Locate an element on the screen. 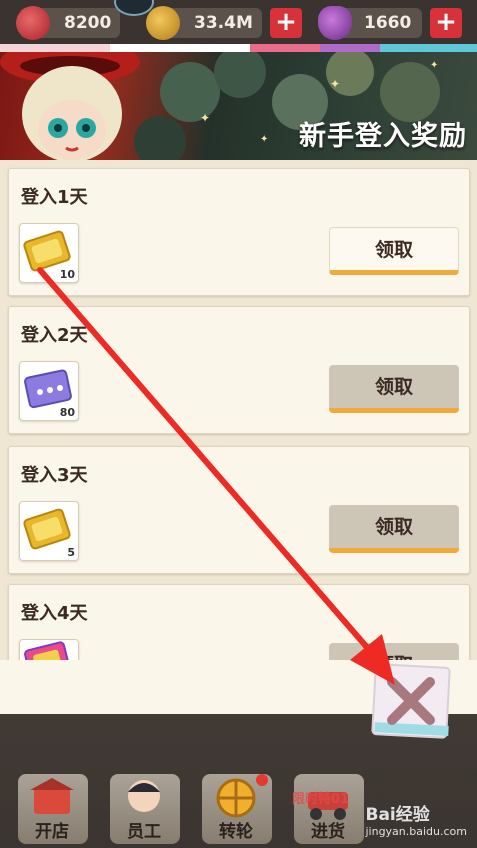 The height and width of the screenshot is (848, 477). reward-qty: 5 is located at coordinates (71, 552).